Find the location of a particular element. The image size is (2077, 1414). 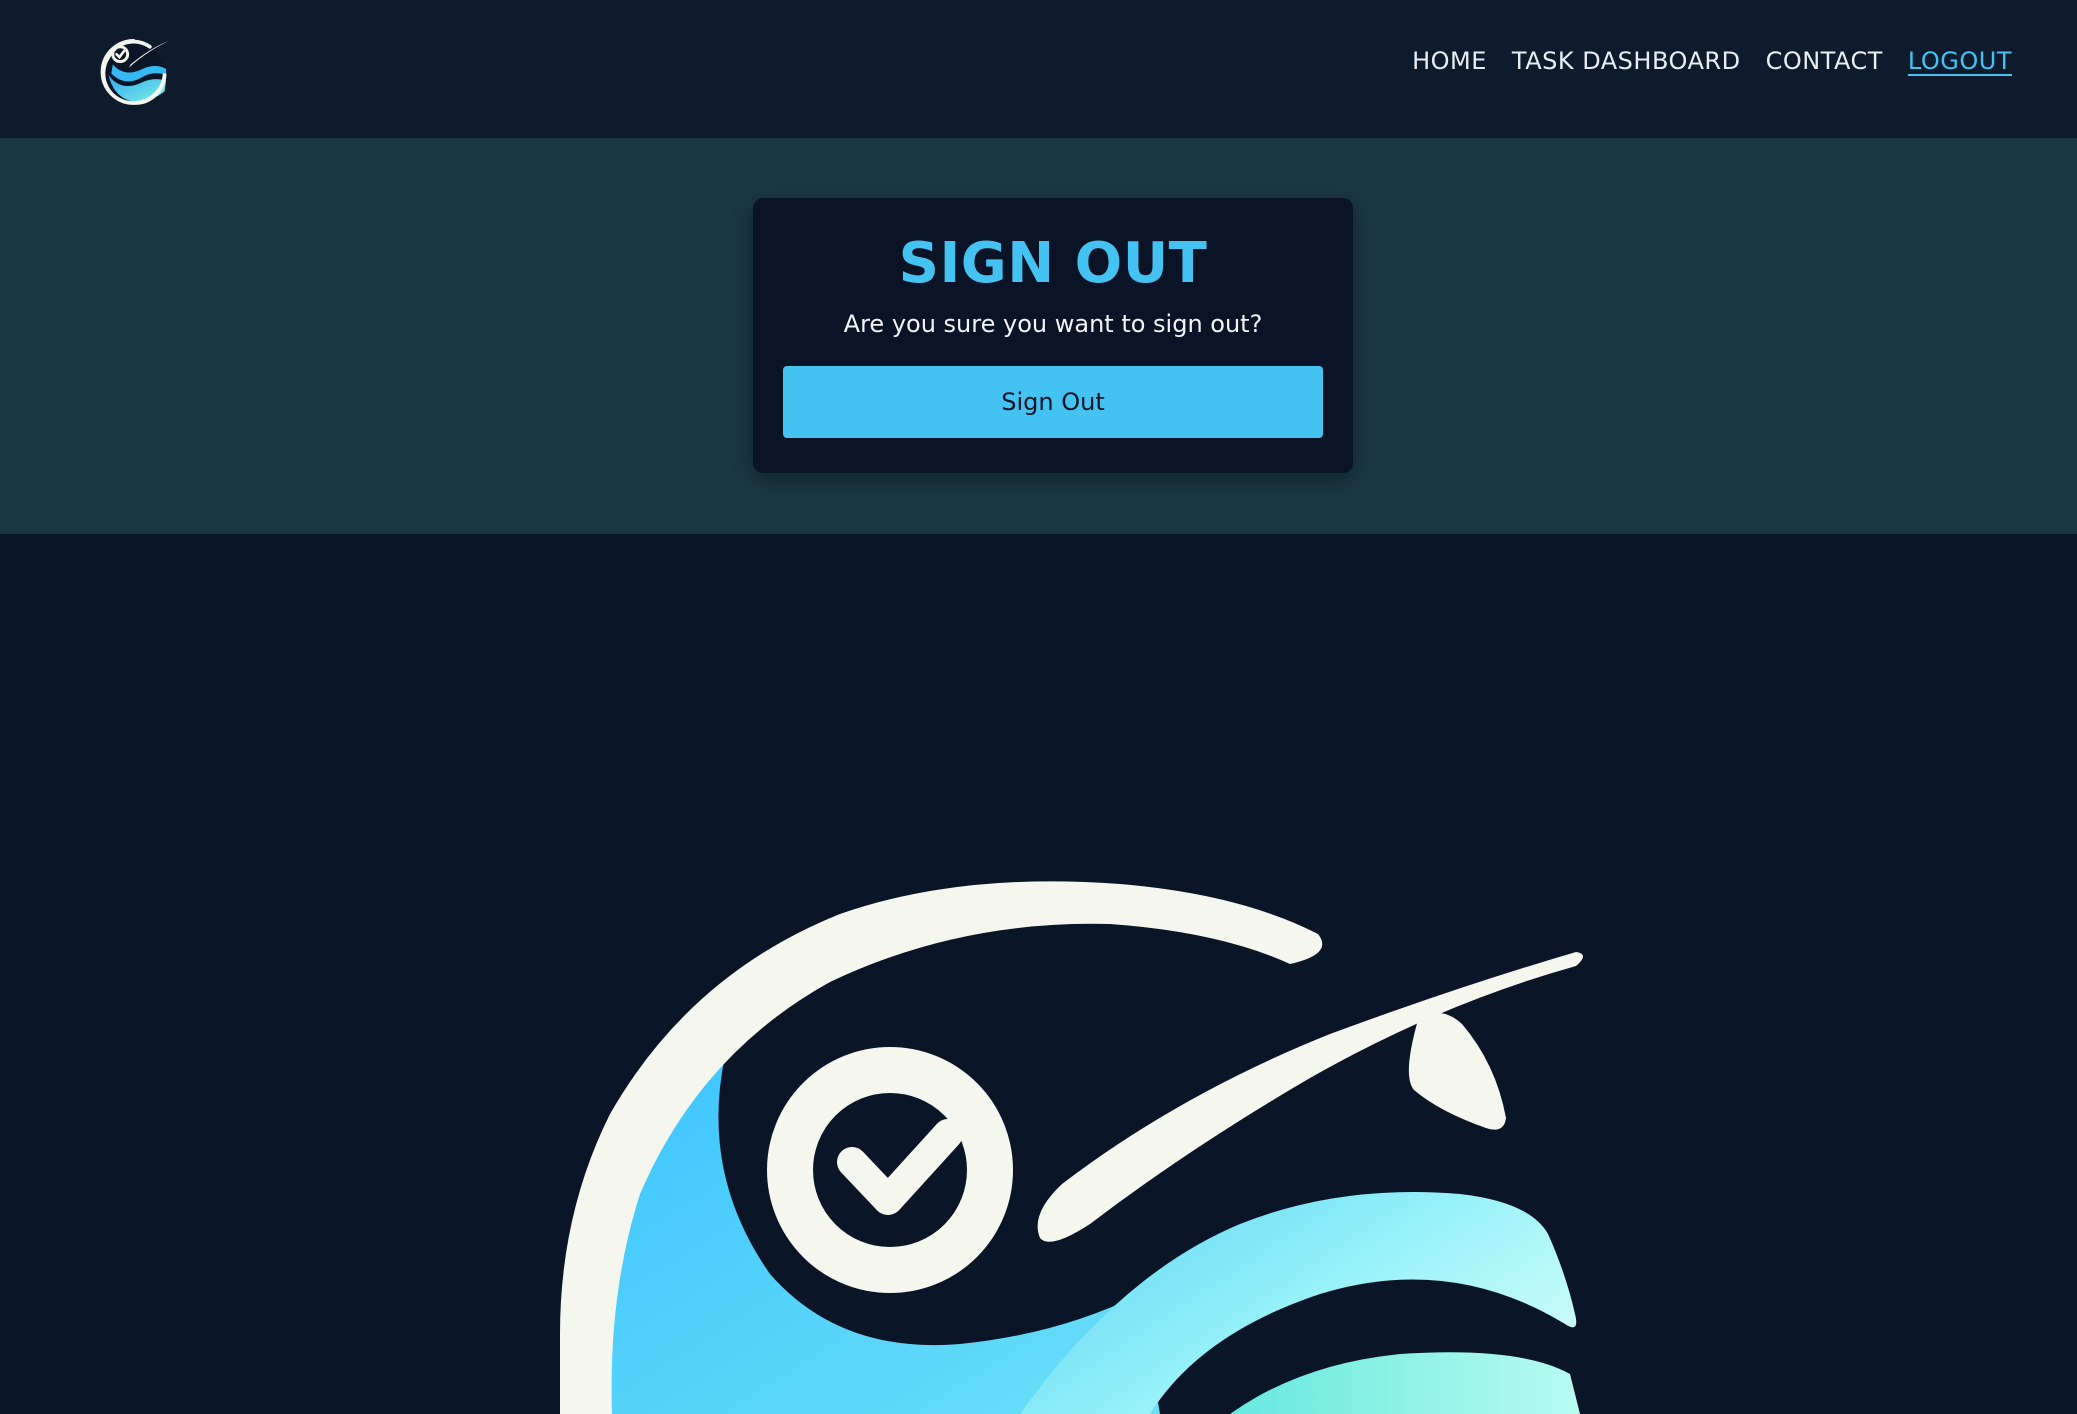

nav-contact-link: CONTACT is located at coordinates (1824, 61).